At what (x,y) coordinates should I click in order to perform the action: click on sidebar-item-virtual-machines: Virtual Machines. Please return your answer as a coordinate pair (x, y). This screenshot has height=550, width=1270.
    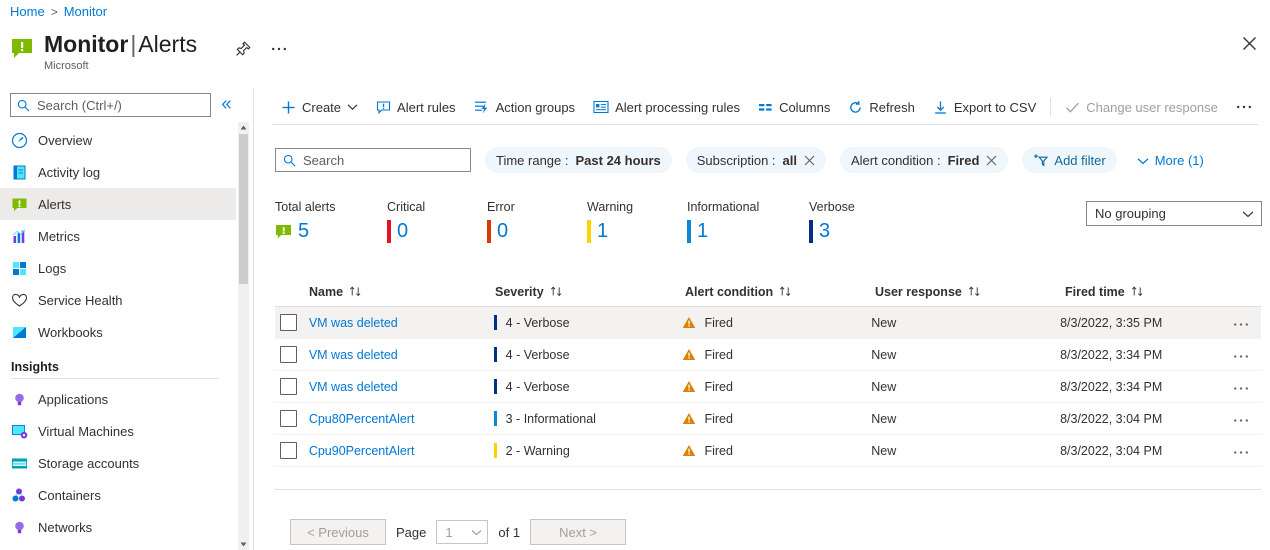
    Looking at the image, I should click on (118, 431).